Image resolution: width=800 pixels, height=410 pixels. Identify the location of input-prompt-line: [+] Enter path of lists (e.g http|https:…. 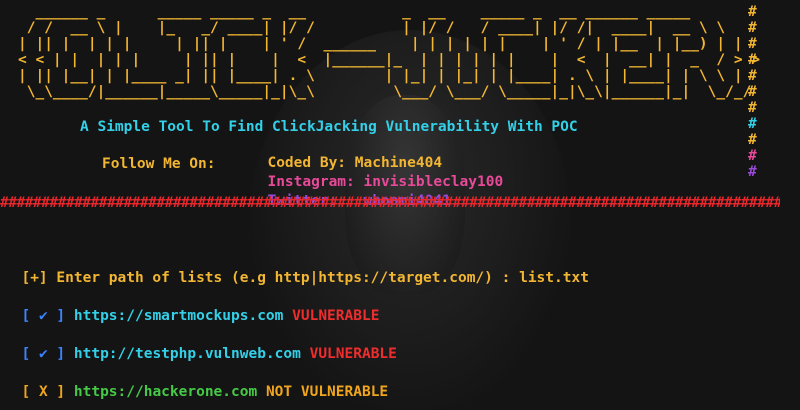
(296, 269).